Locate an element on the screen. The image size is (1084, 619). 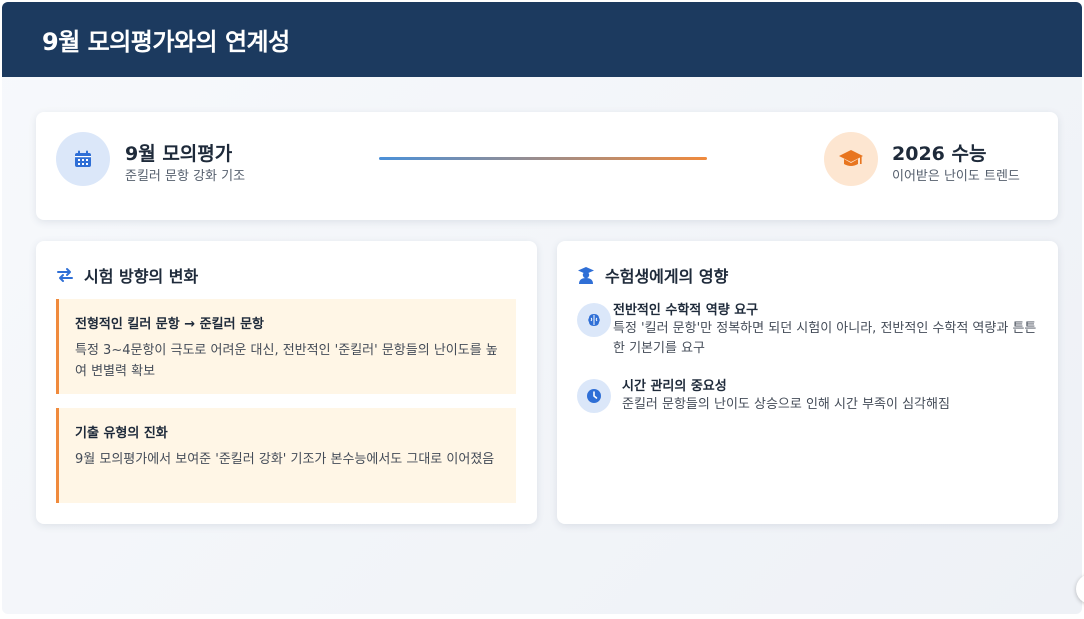
impact-item-title: 전반적인 수학적 역량 요구 is located at coordinates (686, 310).